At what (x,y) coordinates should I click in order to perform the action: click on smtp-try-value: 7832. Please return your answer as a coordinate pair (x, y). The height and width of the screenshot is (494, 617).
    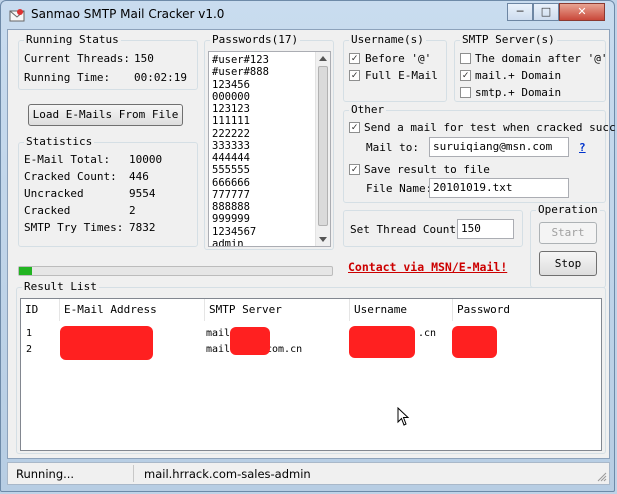
    Looking at the image, I should click on (142, 227).